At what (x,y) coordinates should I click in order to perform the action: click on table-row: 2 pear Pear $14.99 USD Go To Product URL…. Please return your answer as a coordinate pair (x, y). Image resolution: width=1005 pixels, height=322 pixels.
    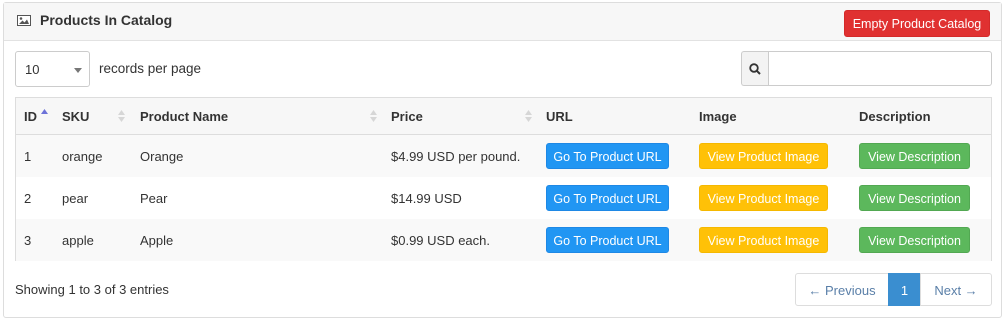
    Looking at the image, I should click on (503, 198).